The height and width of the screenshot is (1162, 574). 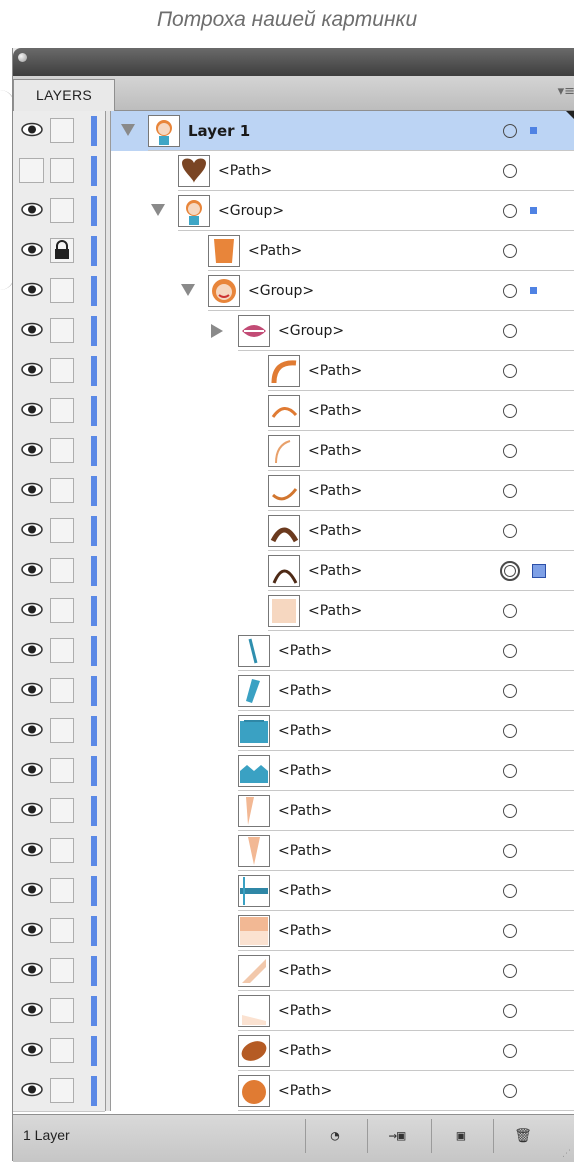 What do you see at coordinates (158, 210) in the screenshot?
I see `expanded-arrow-icon` at bounding box center [158, 210].